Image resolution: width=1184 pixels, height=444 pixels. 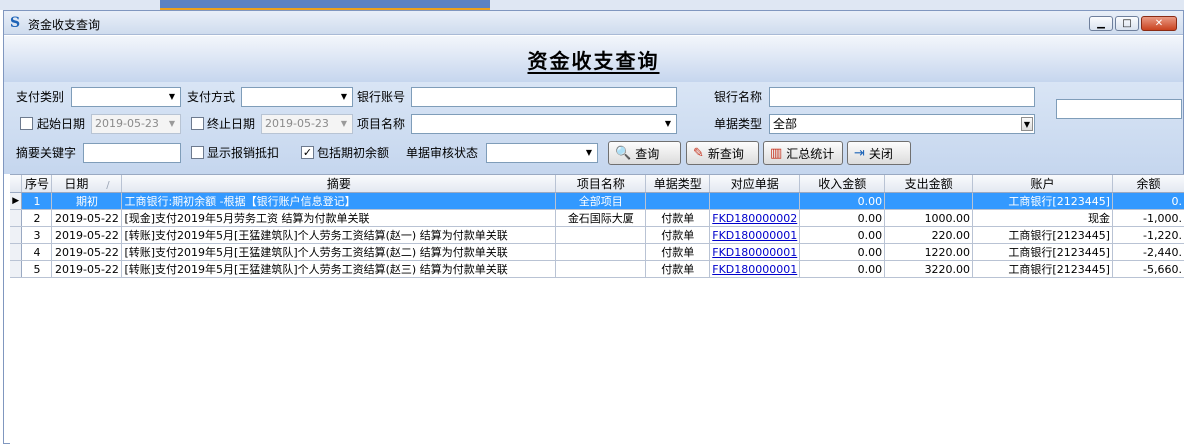 I want to click on pay-method-select: ▼, so click(x=297, y=97).